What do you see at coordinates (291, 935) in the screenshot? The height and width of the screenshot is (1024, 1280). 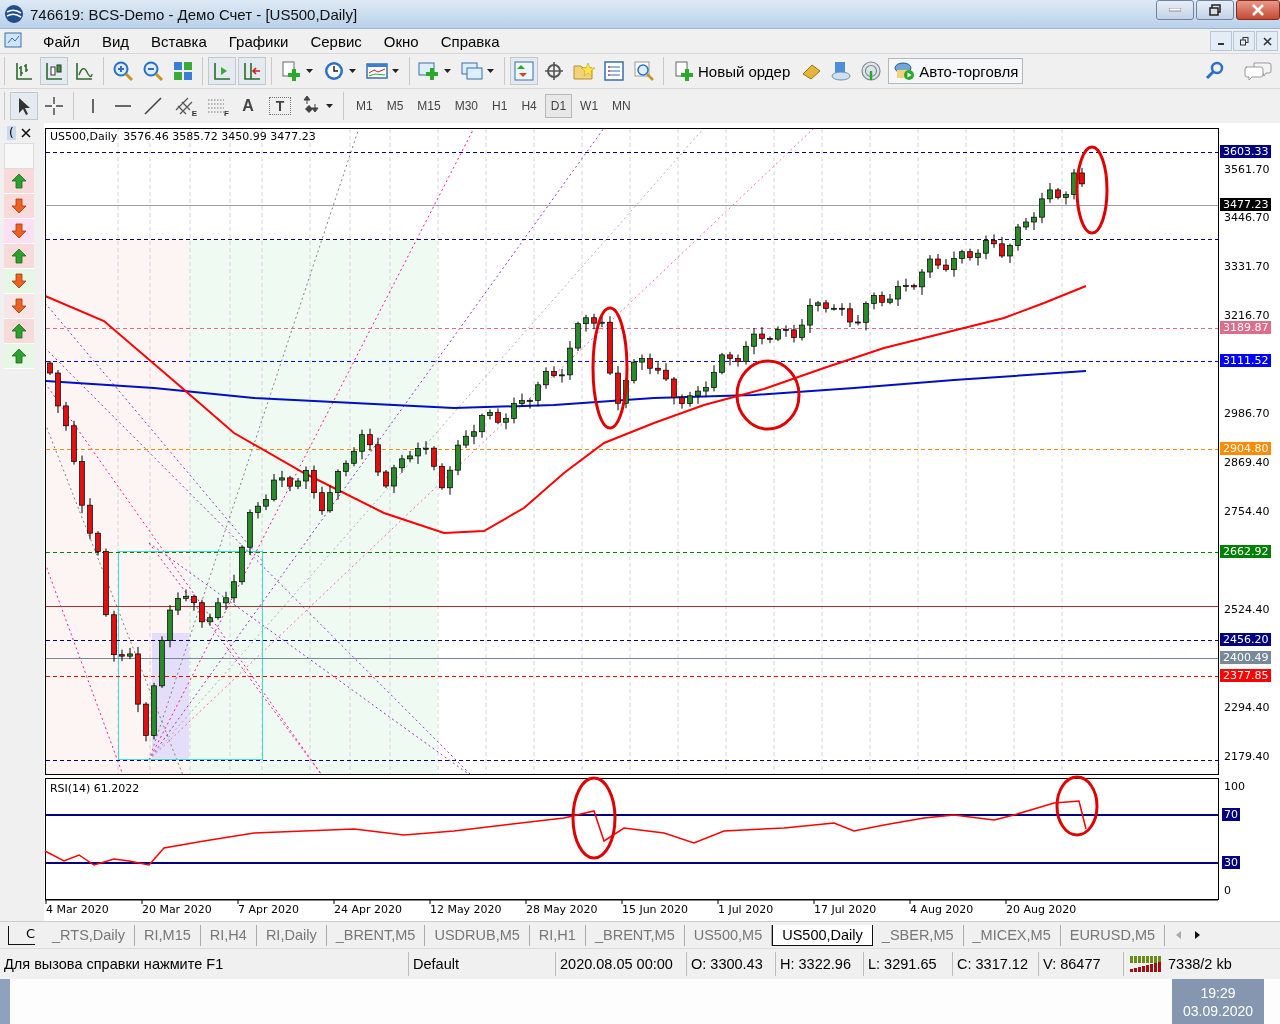 I see `chart-tab: RI,Daily` at bounding box center [291, 935].